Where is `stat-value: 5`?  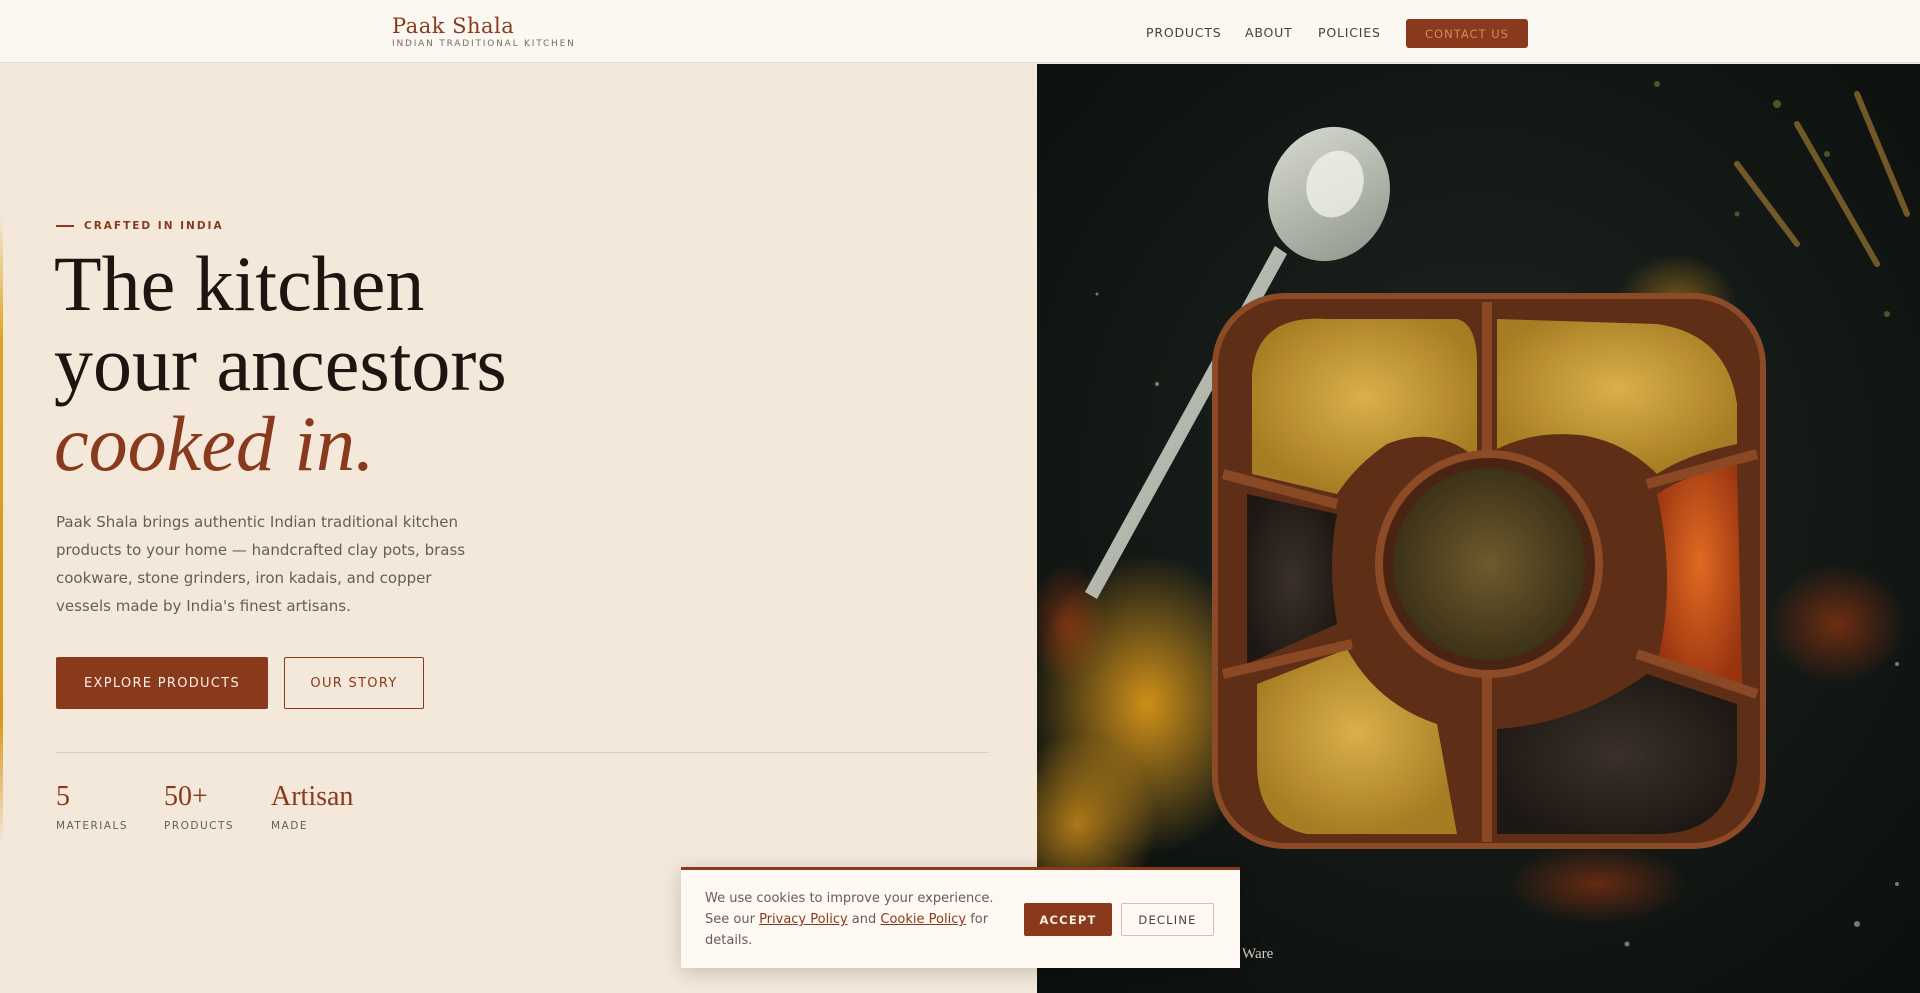
stat-value: 5 is located at coordinates (63, 796).